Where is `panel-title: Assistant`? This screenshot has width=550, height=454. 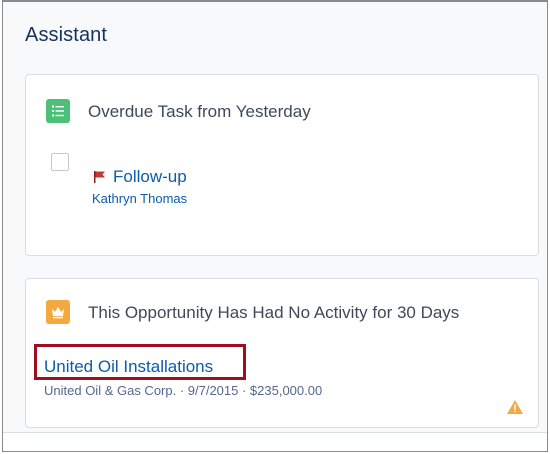
panel-title: Assistant is located at coordinates (66, 35).